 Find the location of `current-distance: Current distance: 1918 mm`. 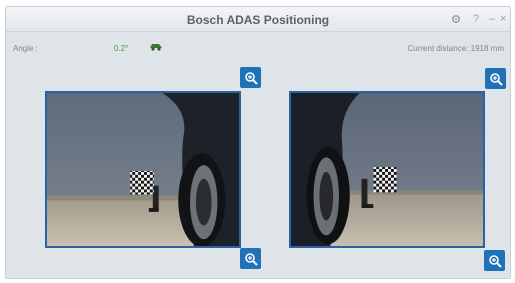

current-distance: Current distance: 1918 mm is located at coordinates (456, 48).